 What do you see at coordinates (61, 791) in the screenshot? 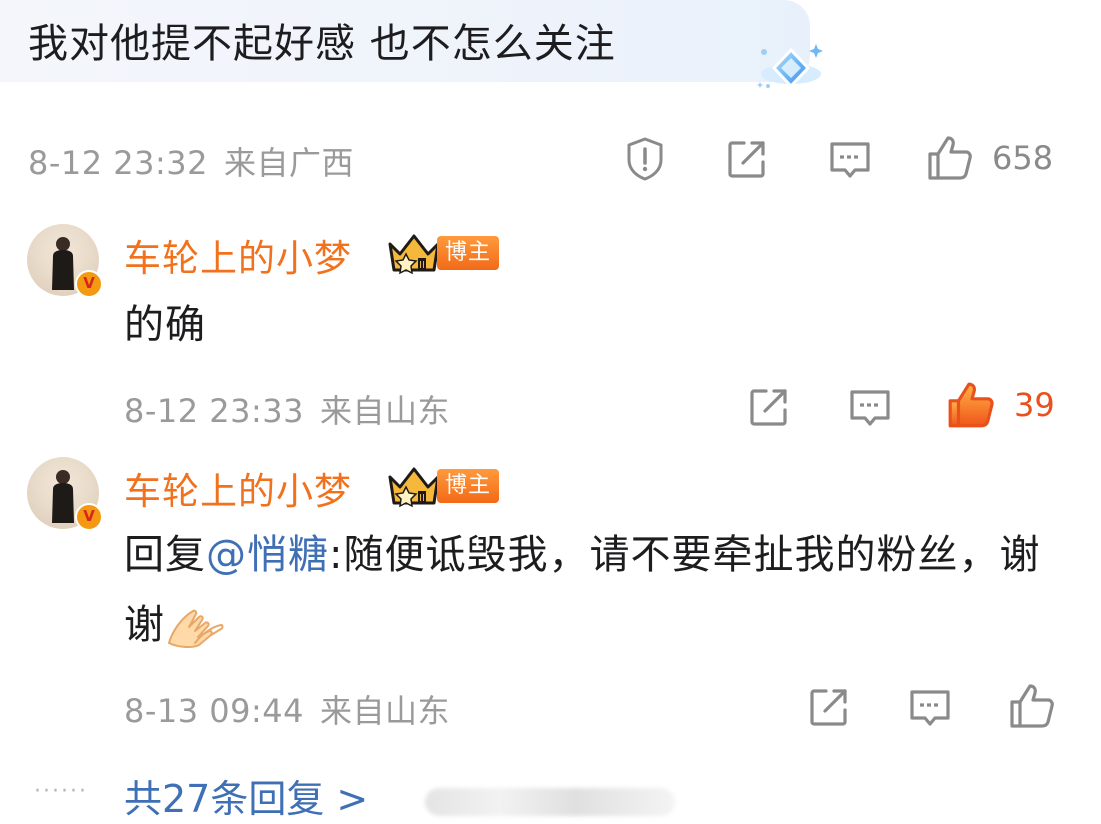
I see `more-dots: ······` at bounding box center [61, 791].